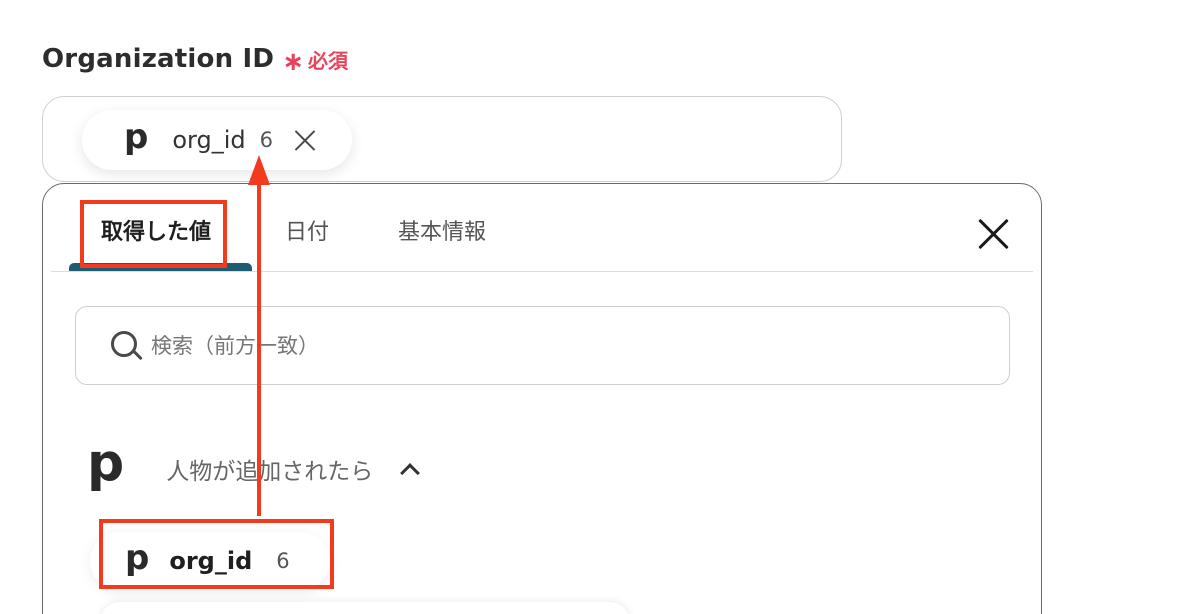  What do you see at coordinates (270, 472) in the screenshot?
I see `group-title: 人物が追加されたら` at bounding box center [270, 472].